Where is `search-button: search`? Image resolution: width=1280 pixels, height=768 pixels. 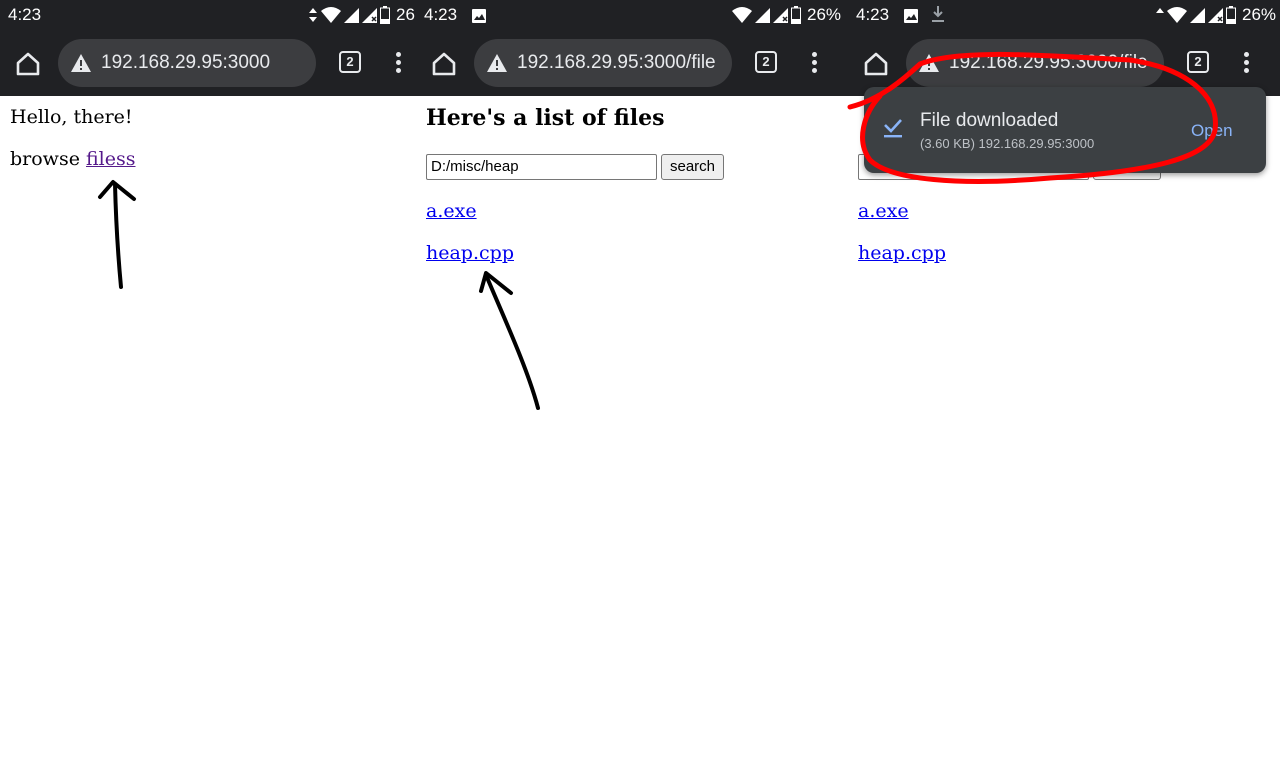 search-button: search is located at coordinates (693, 167).